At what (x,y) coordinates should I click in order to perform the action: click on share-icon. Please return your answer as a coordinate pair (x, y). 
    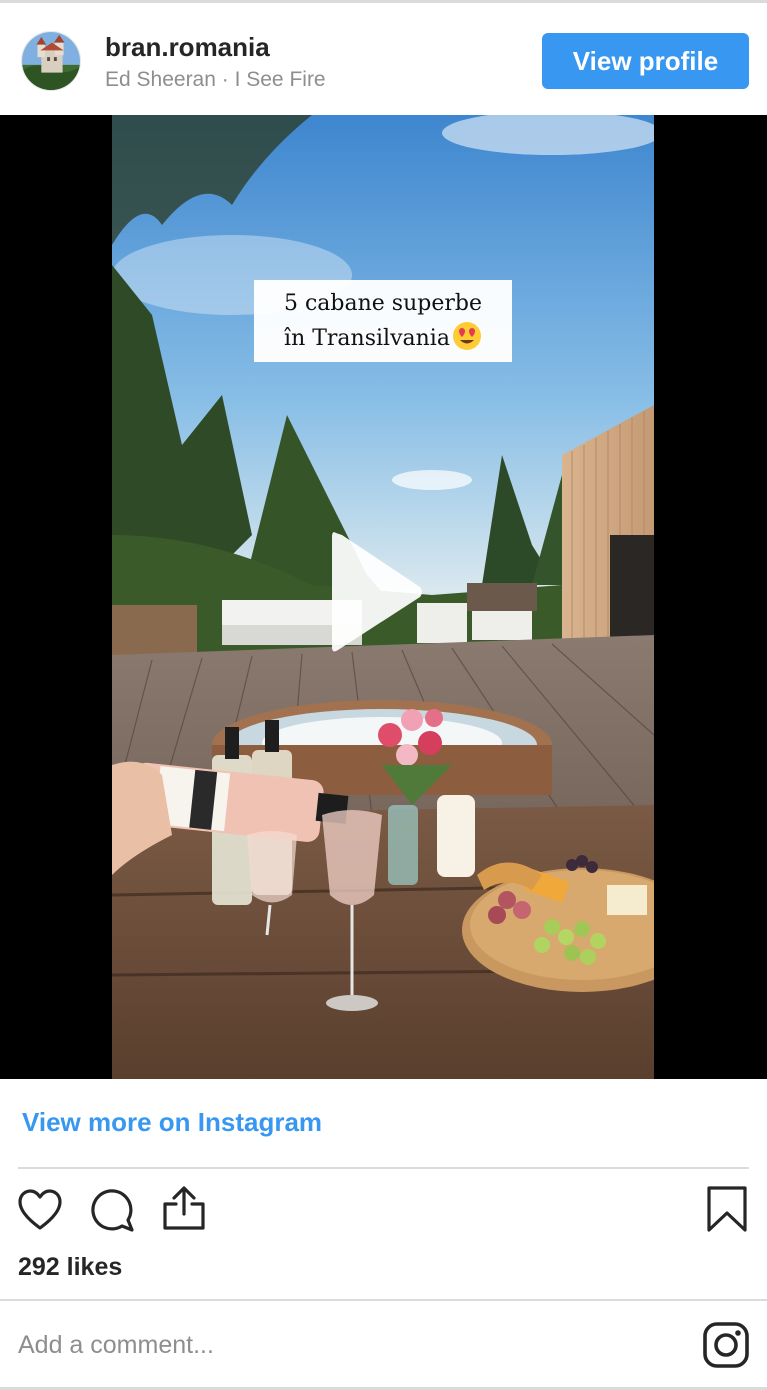
    Looking at the image, I should click on (184, 1208).